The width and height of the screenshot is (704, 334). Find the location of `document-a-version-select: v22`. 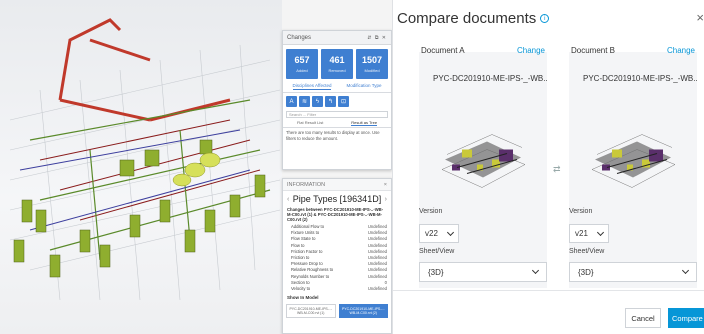

document-a-version-select: v22 is located at coordinates (439, 233).